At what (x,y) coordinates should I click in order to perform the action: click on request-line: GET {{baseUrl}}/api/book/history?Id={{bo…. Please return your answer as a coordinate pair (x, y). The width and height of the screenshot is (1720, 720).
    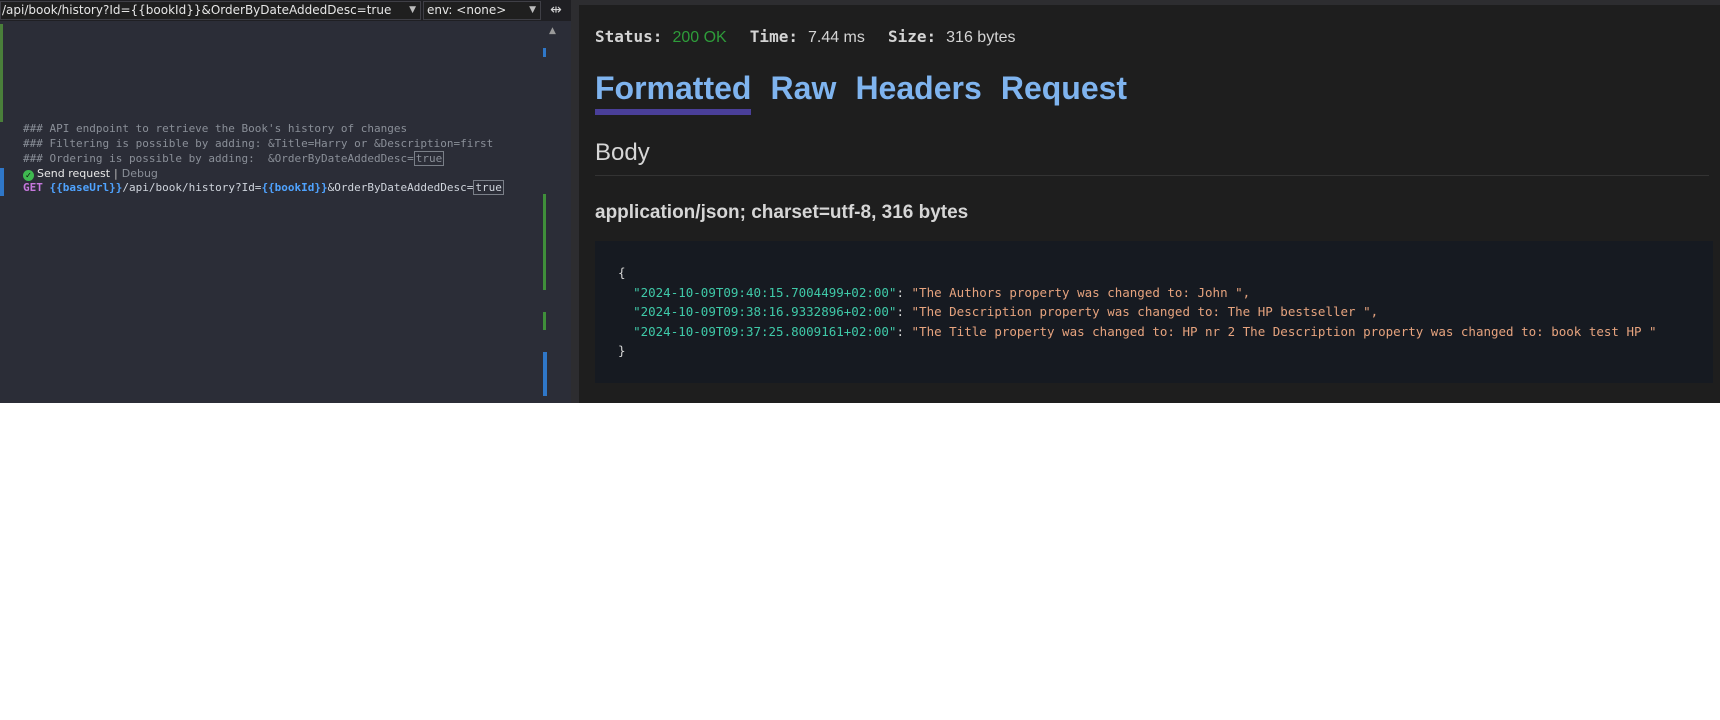
    Looking at the image, I should click on (263, 187).